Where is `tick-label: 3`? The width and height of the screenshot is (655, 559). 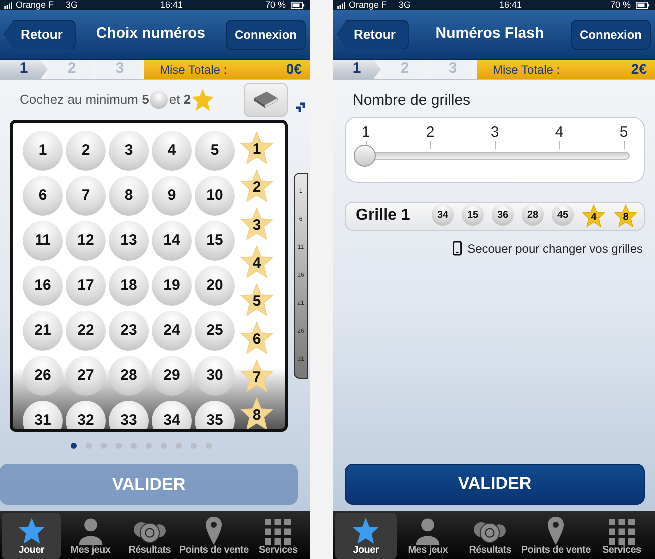 tick-label: 3 is located at coordinates (495, 132).